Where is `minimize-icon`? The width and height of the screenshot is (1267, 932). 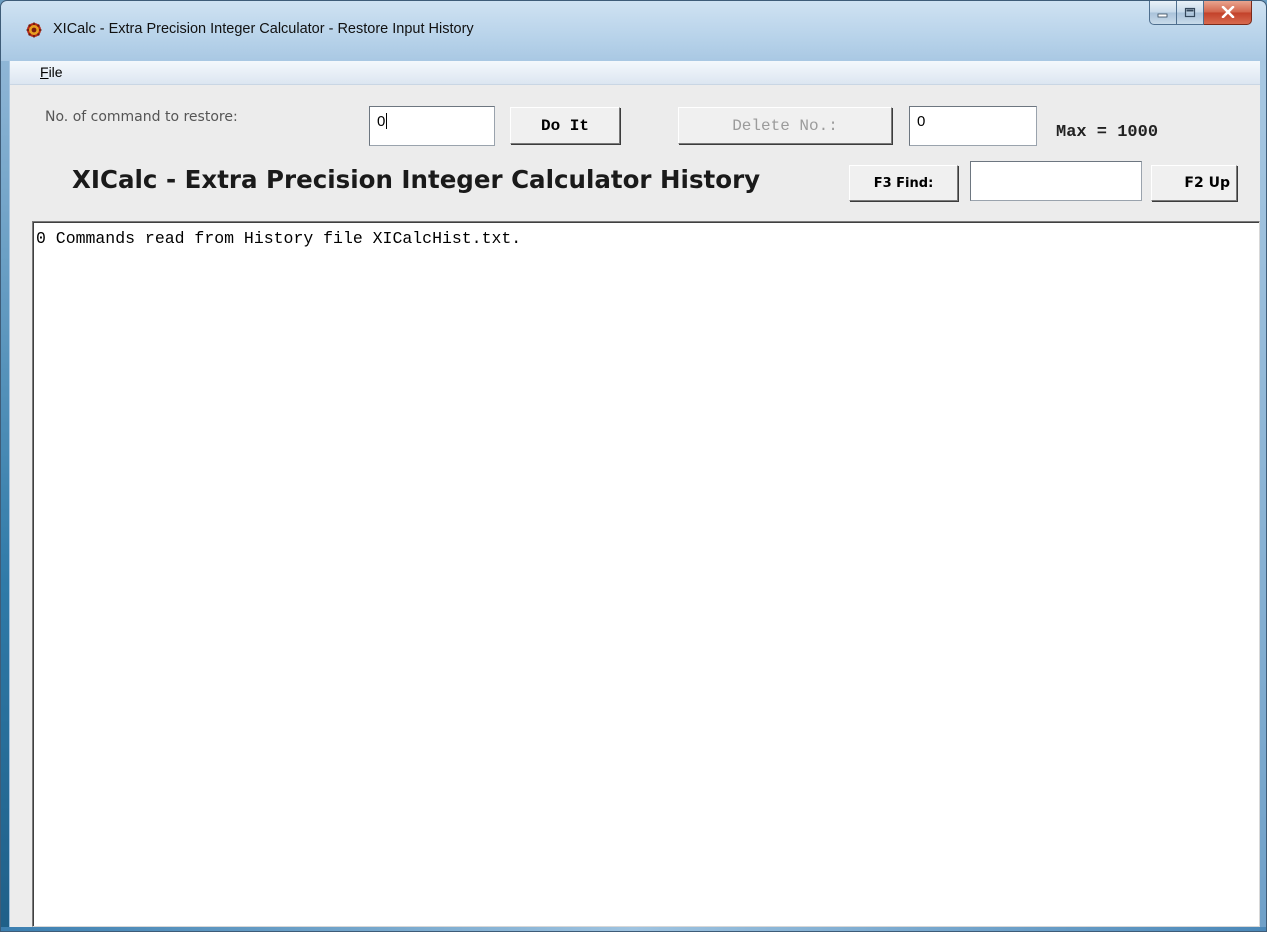 minimize-icon is located at coordinates (1163, 12).